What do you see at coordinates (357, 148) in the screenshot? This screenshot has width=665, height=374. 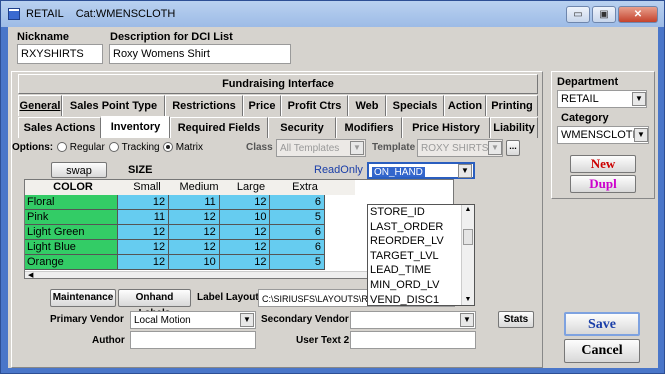 I see `class-select-arrow: ▼` at bounding box center [357, 148].